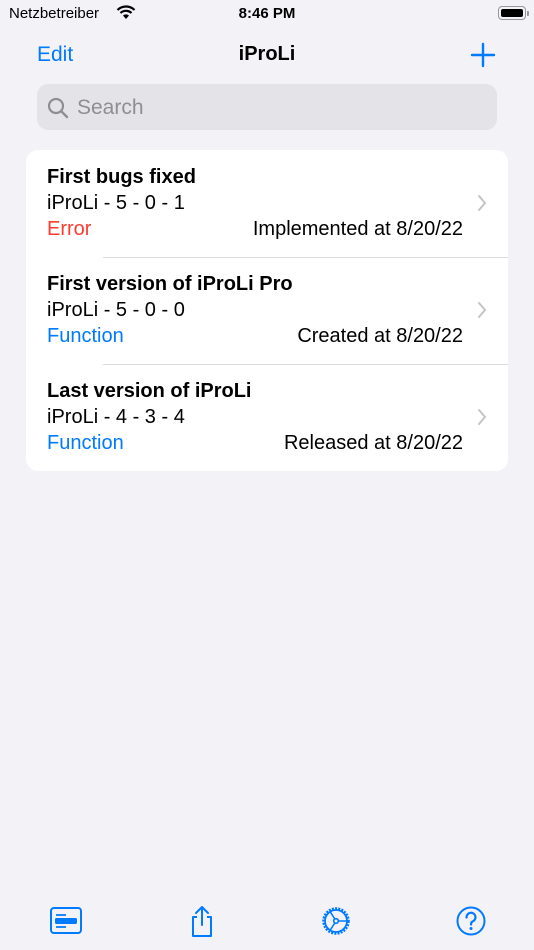 This screenshot has width=534, height=950. Describe the element at coordinates (116, 310) in the screenshot. I see `item-version: iProLi - 5 - 0 - 0` at that location.